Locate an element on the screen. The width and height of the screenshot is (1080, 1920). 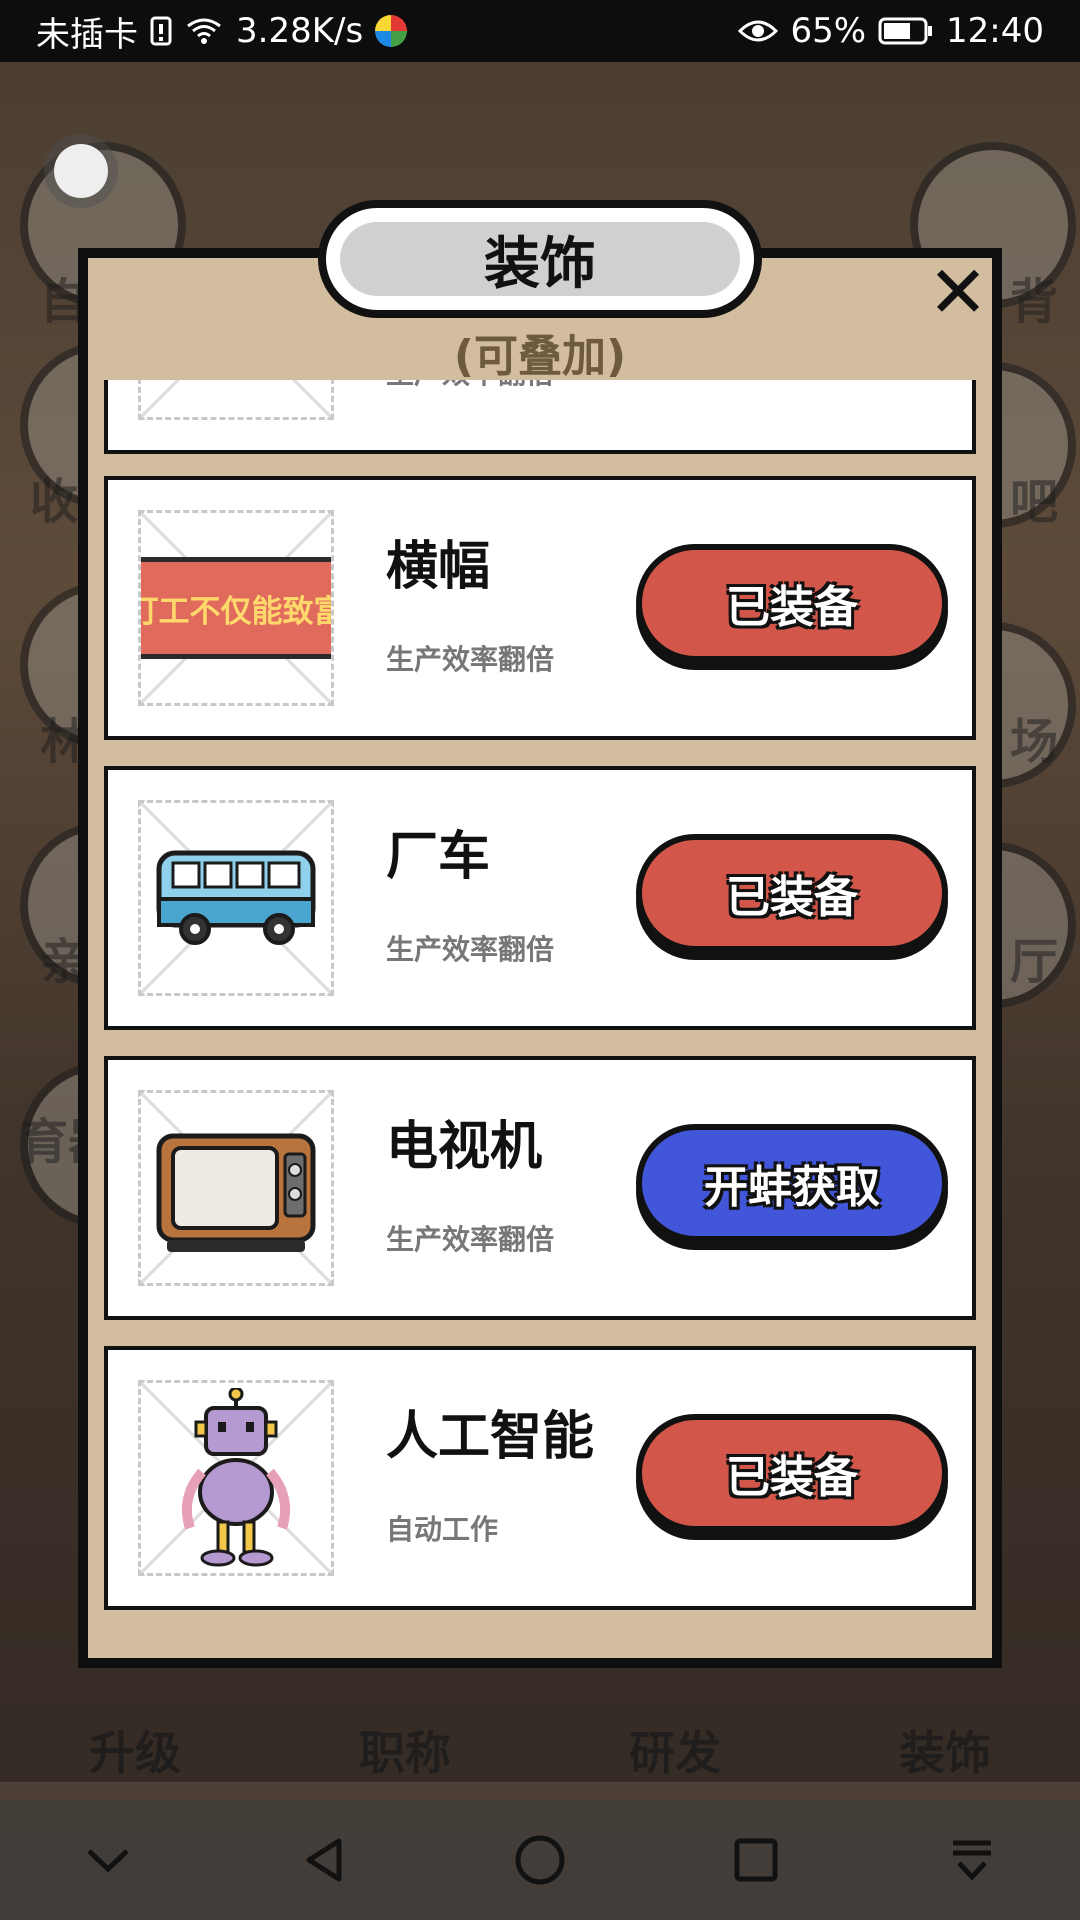
tv-icon is located at coordinates (236, 1192).